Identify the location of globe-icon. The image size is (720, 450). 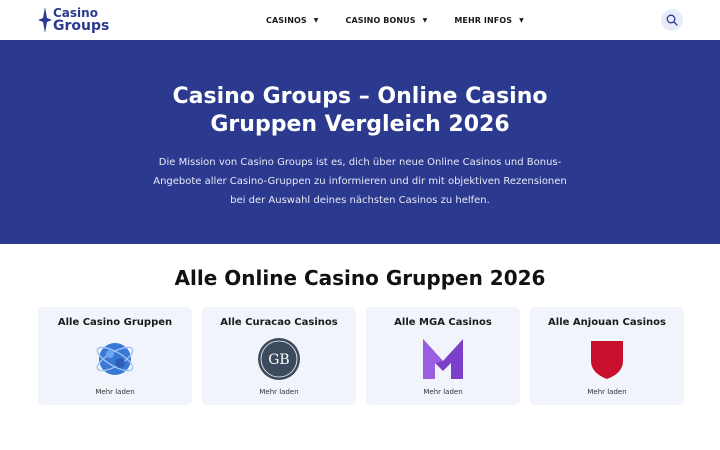
(115, 359).